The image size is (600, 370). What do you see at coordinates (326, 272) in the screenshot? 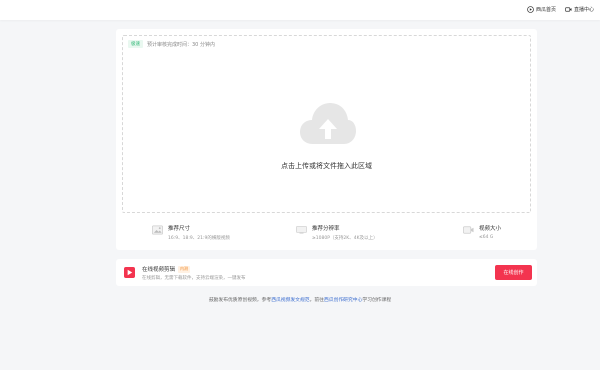
I see `online-editor-card: 在线视频剪辑 内测 在线剪辑，无需下载软件，支持云端渲染，一键发布 在线创作` at bounding box center [326, 272].